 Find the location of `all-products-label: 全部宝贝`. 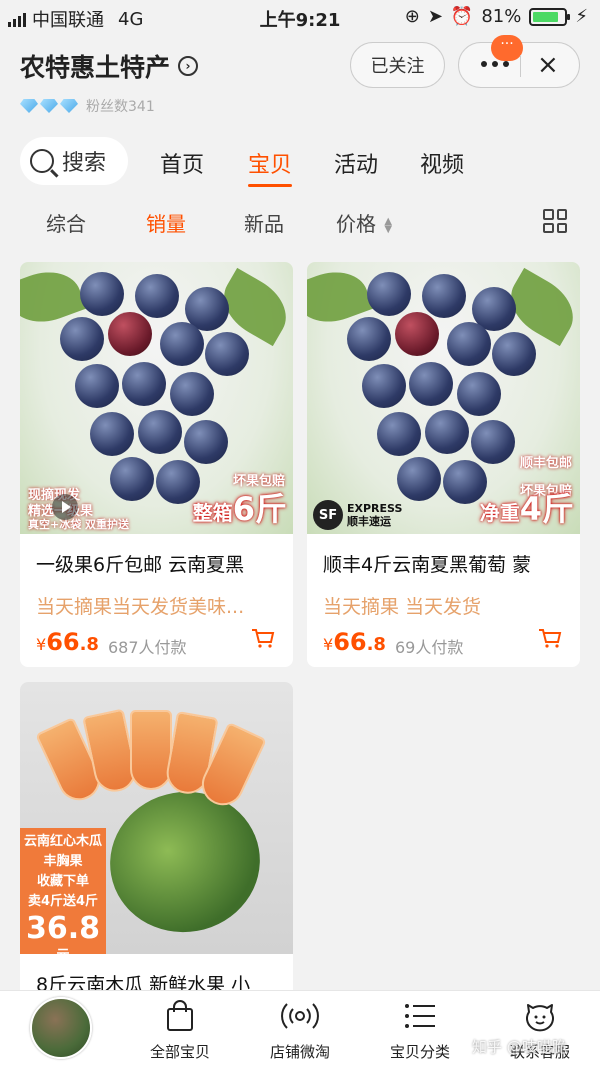

all-products-label: 全部宝贝 is located at coordinates (179, 1052).